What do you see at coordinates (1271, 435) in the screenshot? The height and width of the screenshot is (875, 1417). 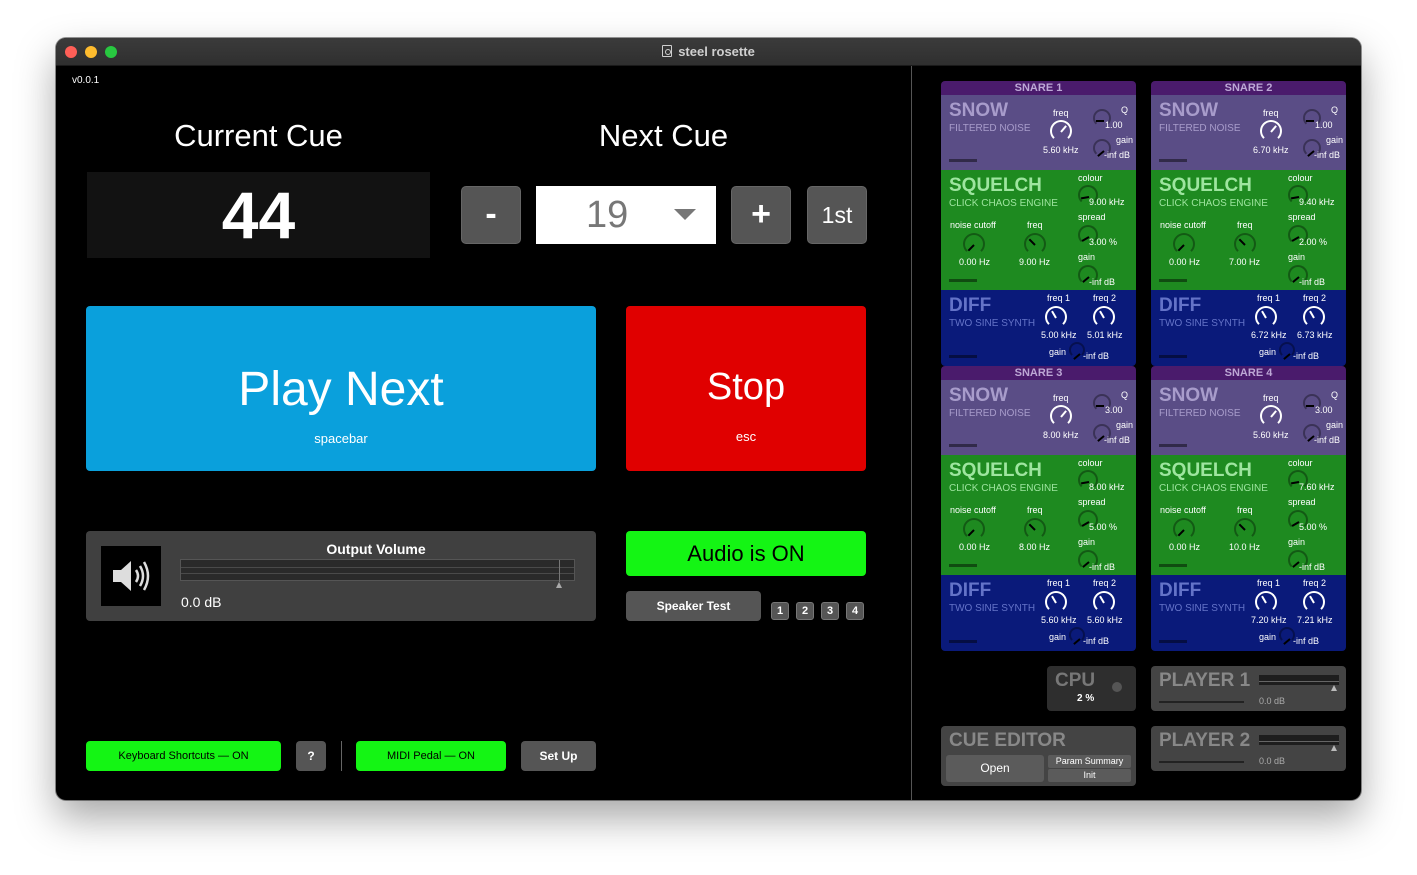 I see `snare-4-snow-freq-value: 5.60 kHz` at bounding box center [1271, 435].